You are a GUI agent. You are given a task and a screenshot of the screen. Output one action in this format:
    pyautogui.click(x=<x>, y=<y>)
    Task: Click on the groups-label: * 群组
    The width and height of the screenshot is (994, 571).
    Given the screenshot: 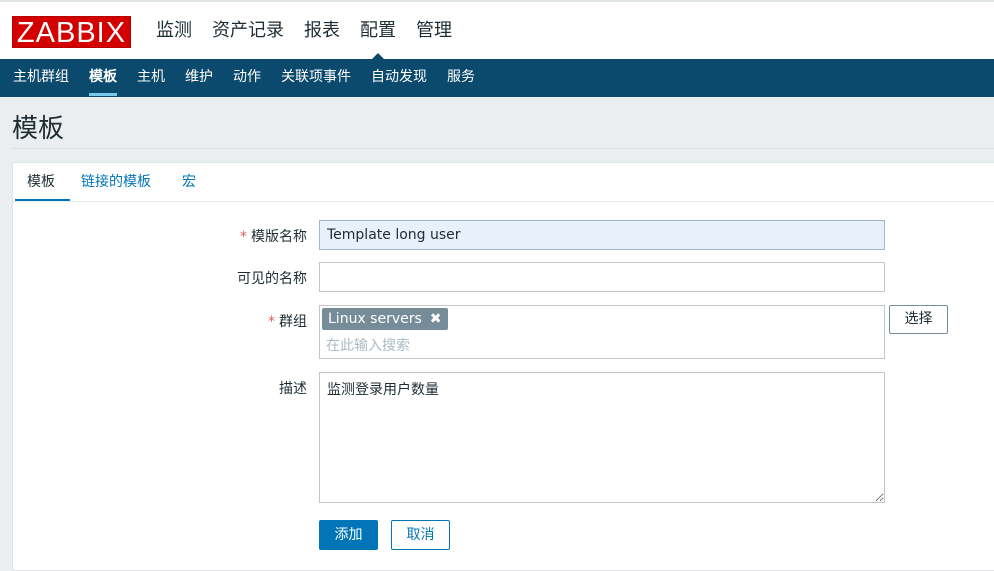 What is the action you would take?
    pyautogui.click(x=207, y=321)
    